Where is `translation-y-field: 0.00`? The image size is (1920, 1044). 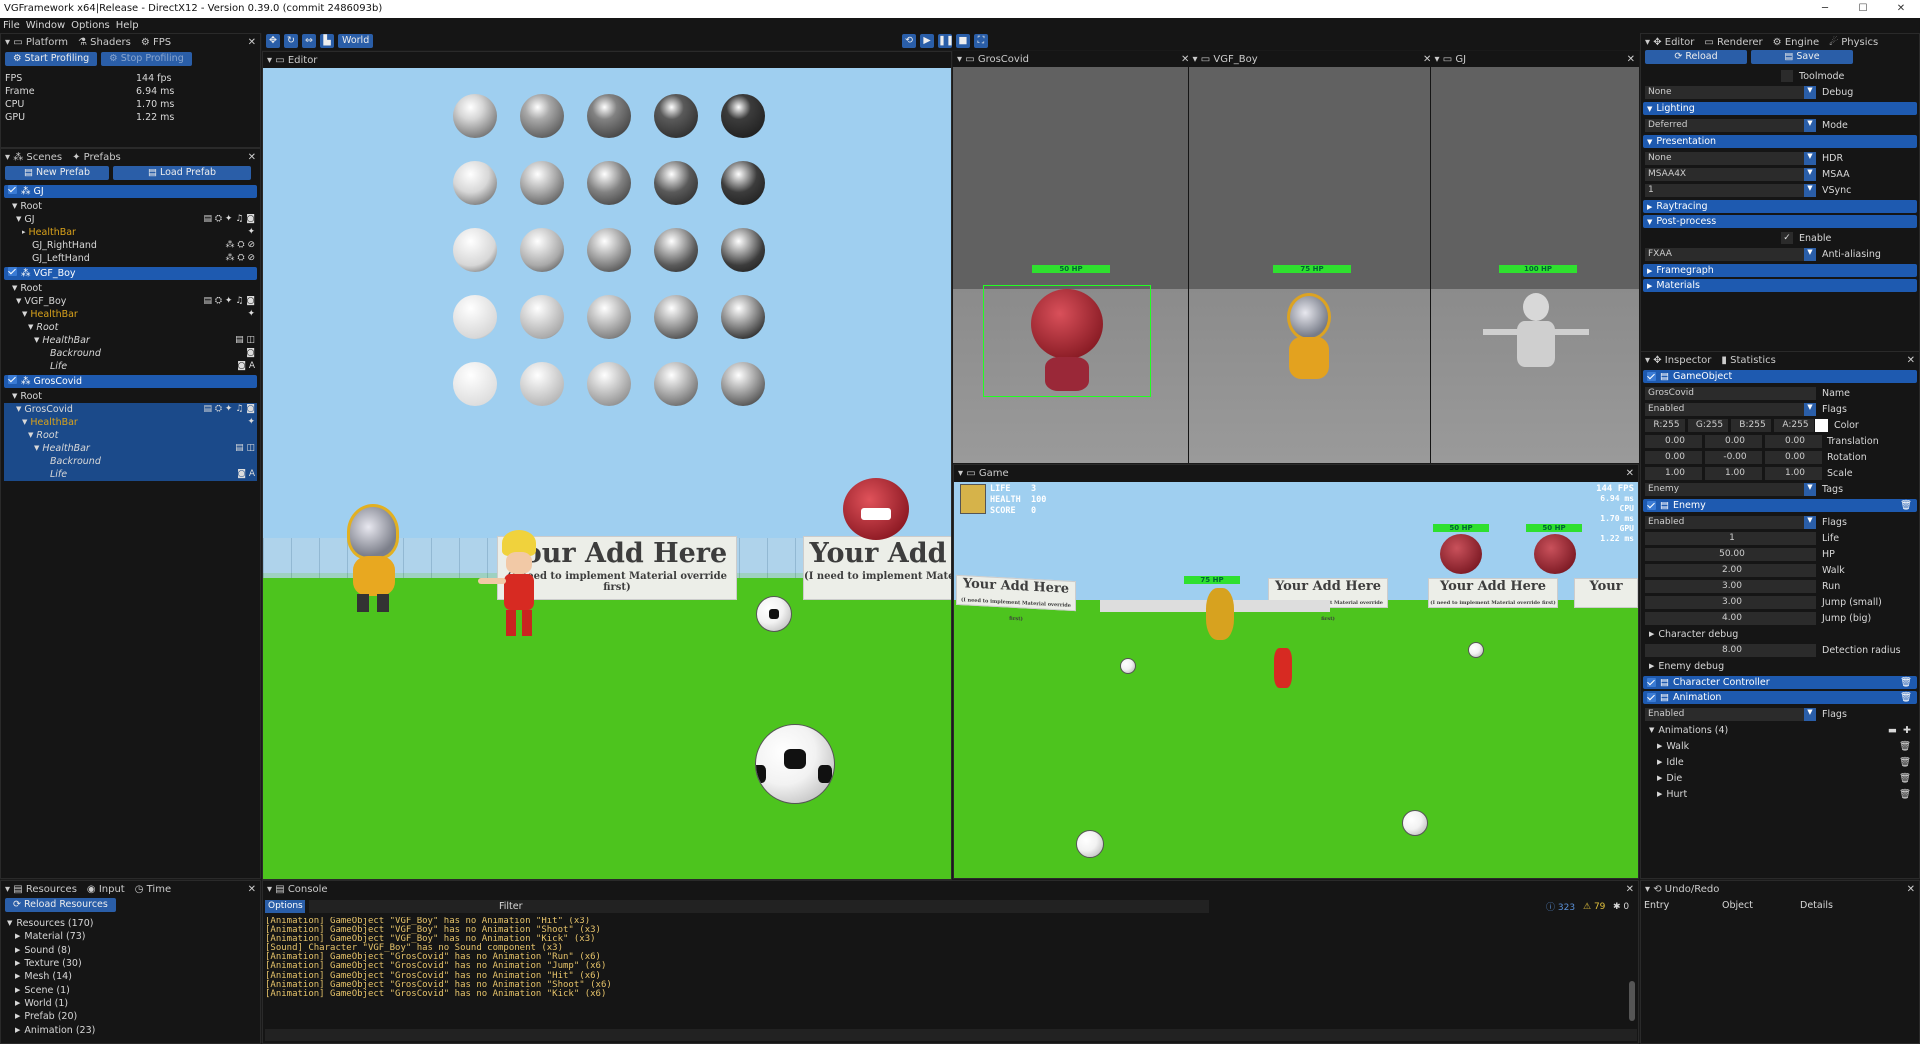
translation-y-field: 0.00 is located at coordinates (1733, 441).